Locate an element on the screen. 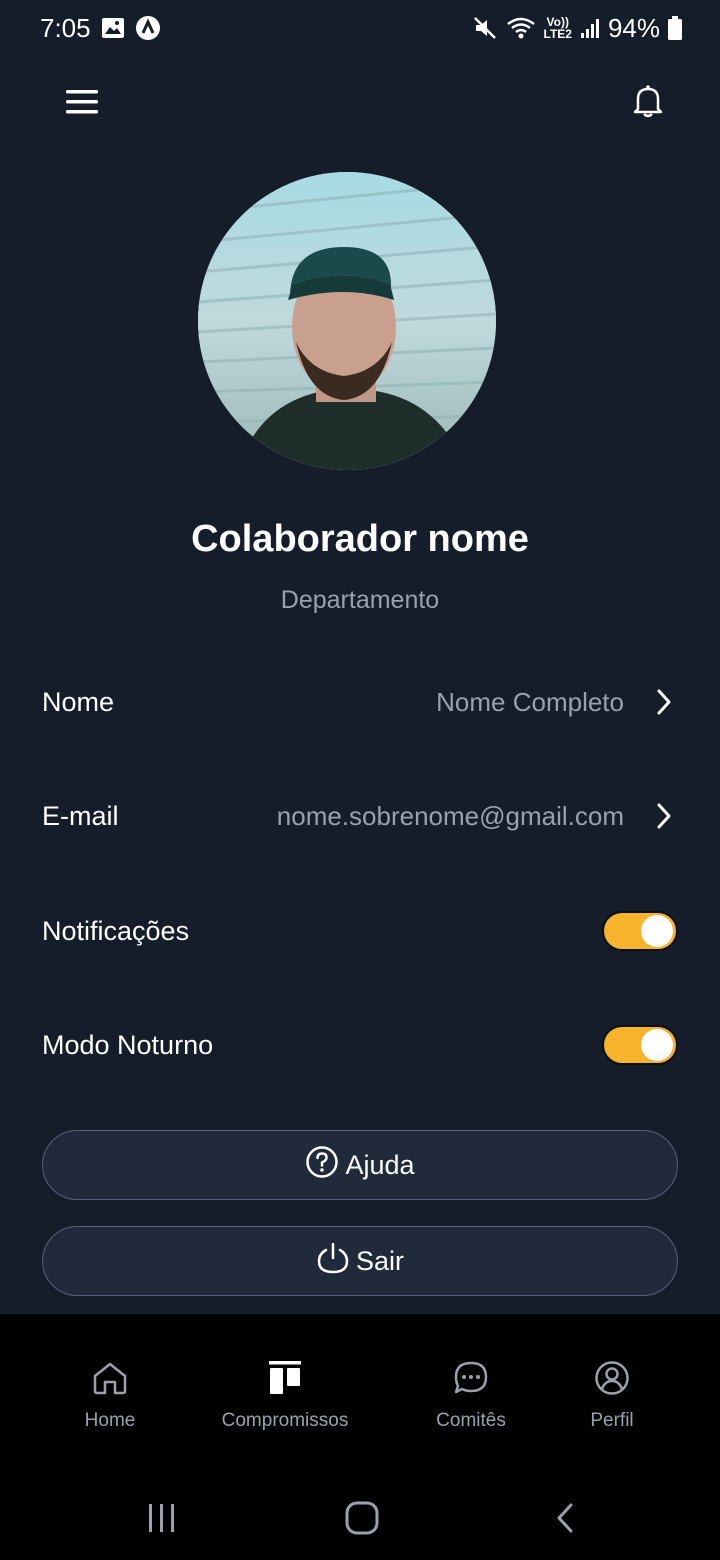 Image resolution: width=720 pixels, height=1560 pixels. email-row: E-mail nome.sobrenome@gmail.com is located at coordinates (360, 816).